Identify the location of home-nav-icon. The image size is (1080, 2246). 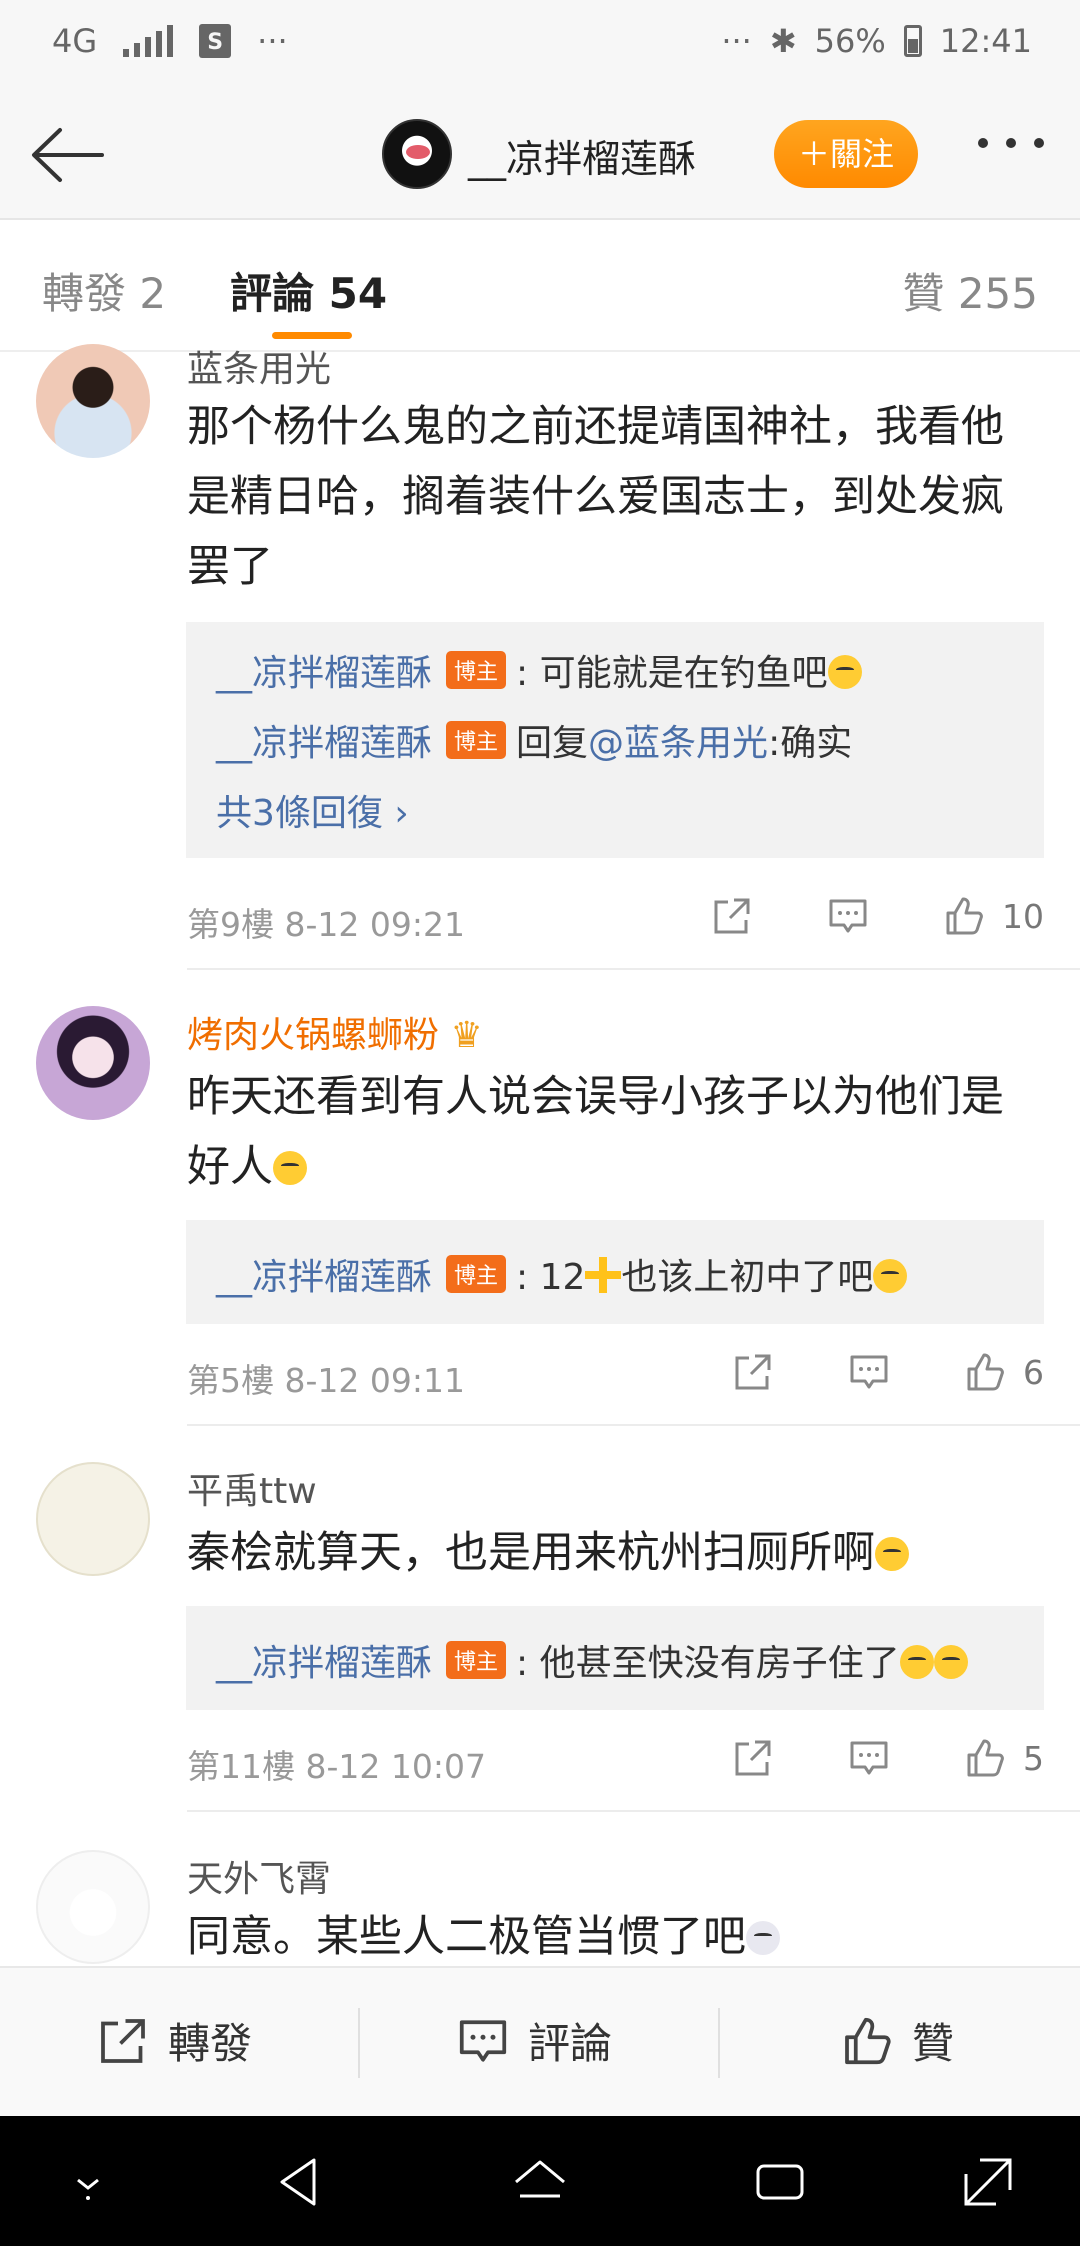
(540, 2182).